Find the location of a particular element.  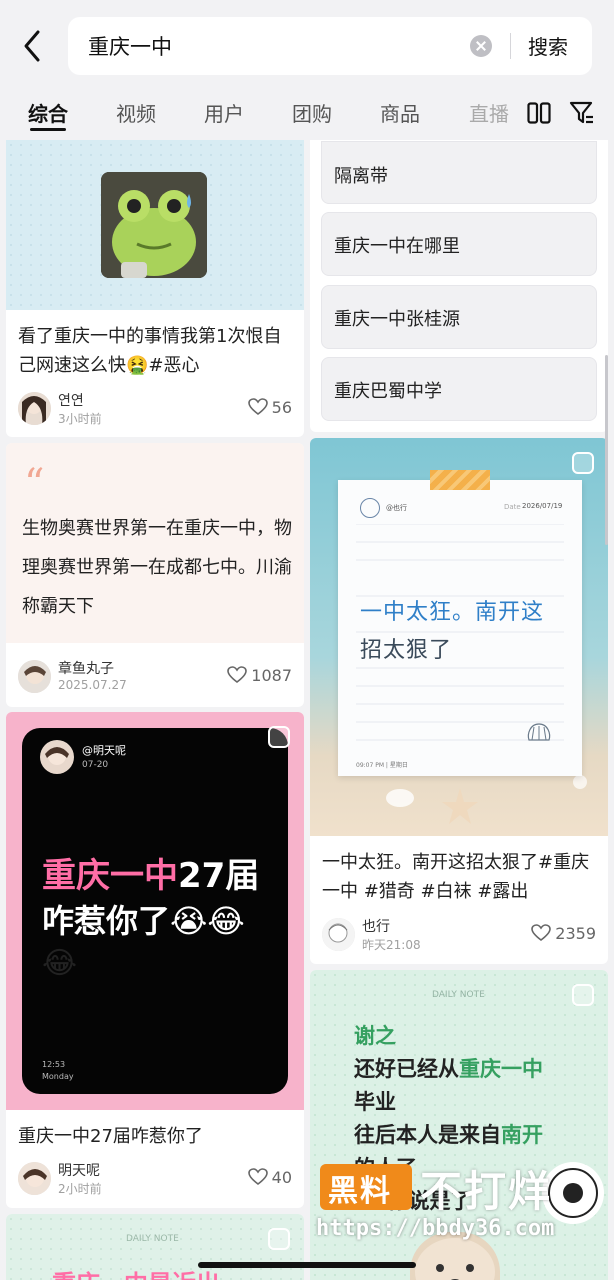

search-button: 搜索 is located at coordinates (548, 45).